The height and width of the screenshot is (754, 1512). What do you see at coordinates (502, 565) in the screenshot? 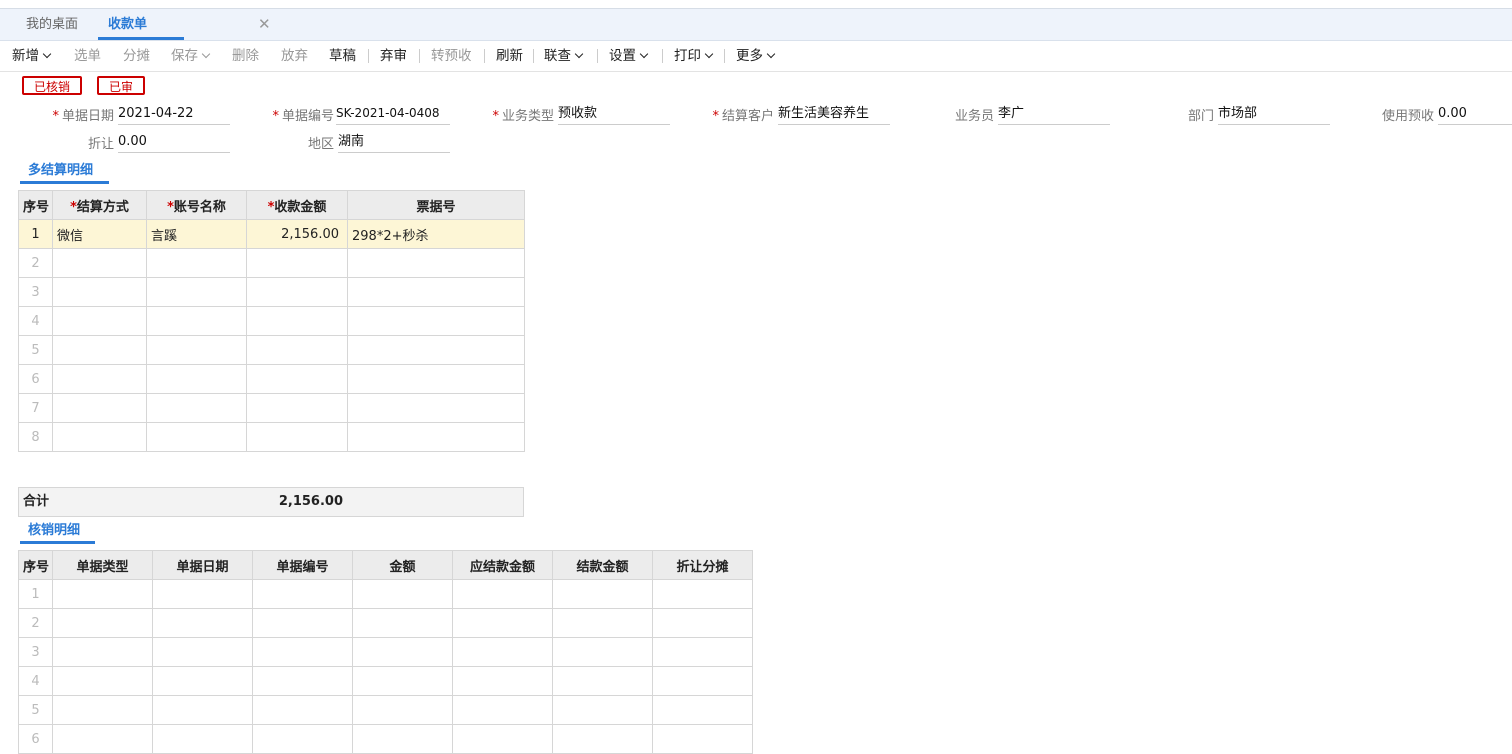
I see `col-header-due: 应结款金额` at bounding box center [502, 565].